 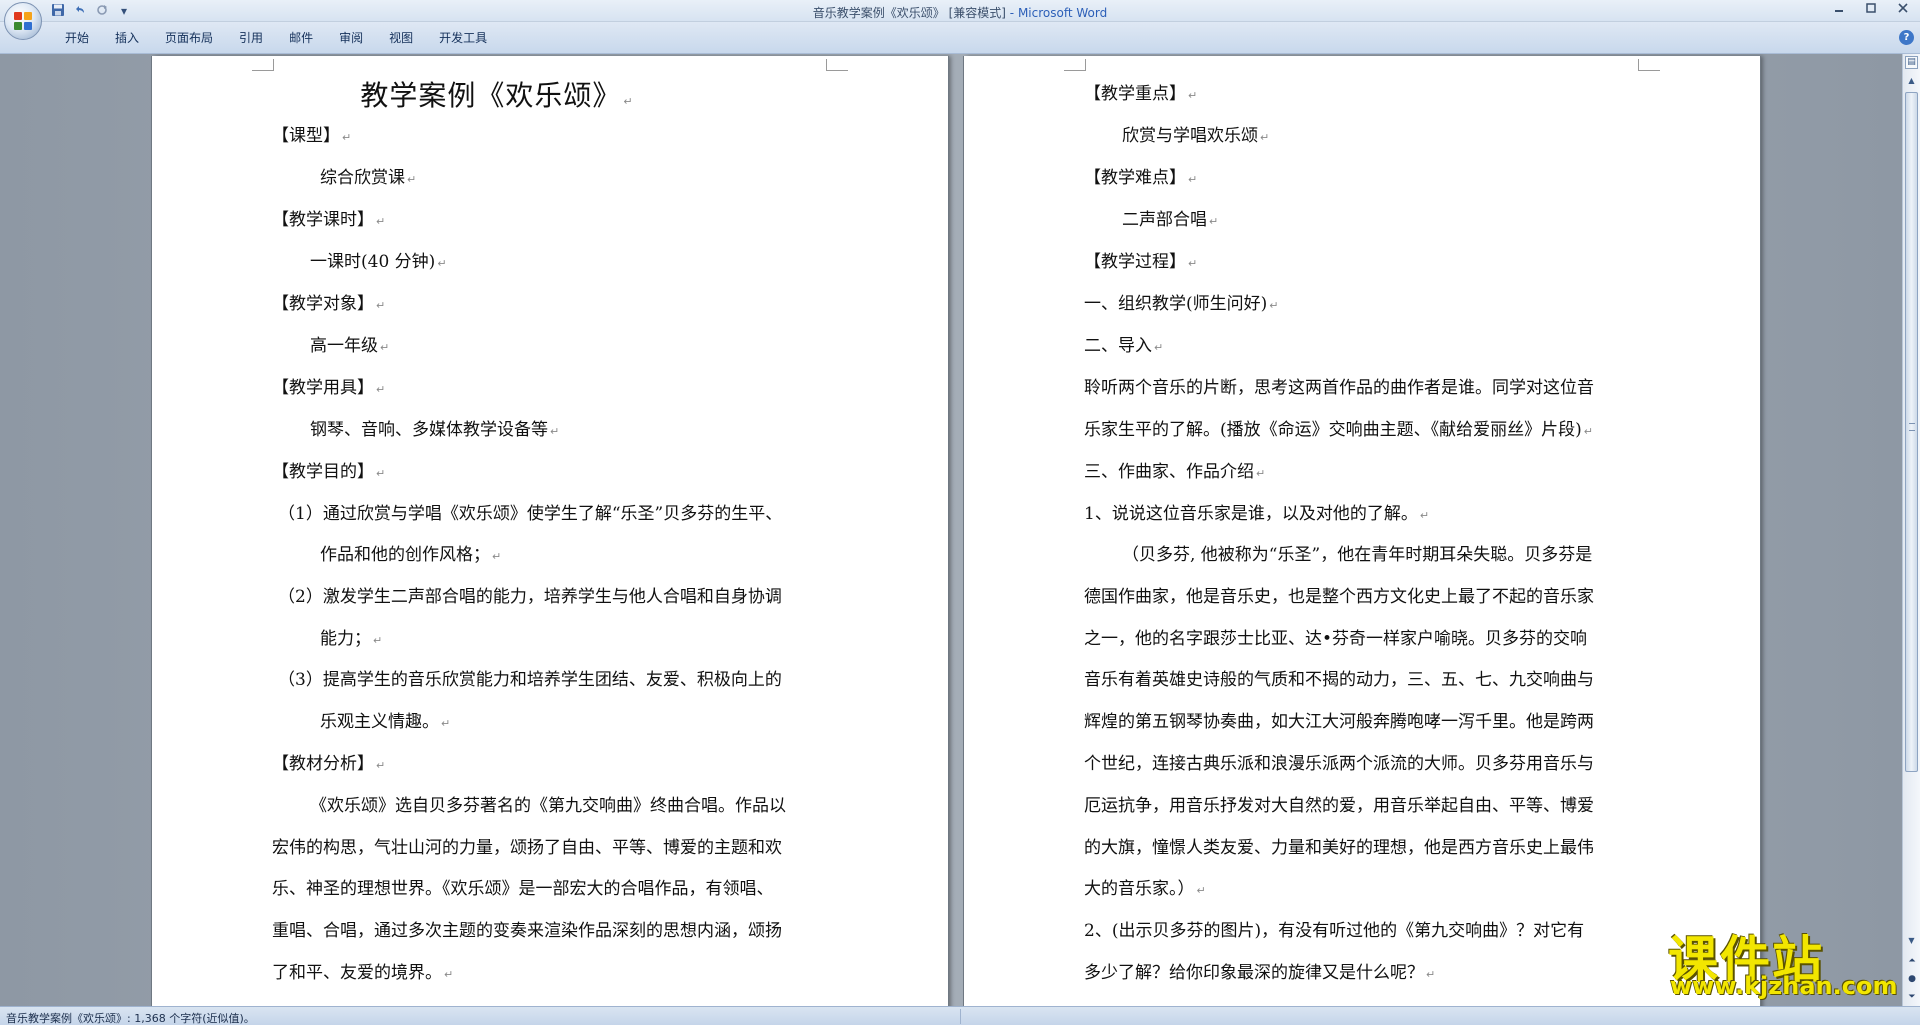 What do you see at coordinates (1181, 304) in the screenshot?
I see `doc-line: 一、组织教学(师生问好) ↵` at bounding box center [1181, 304].